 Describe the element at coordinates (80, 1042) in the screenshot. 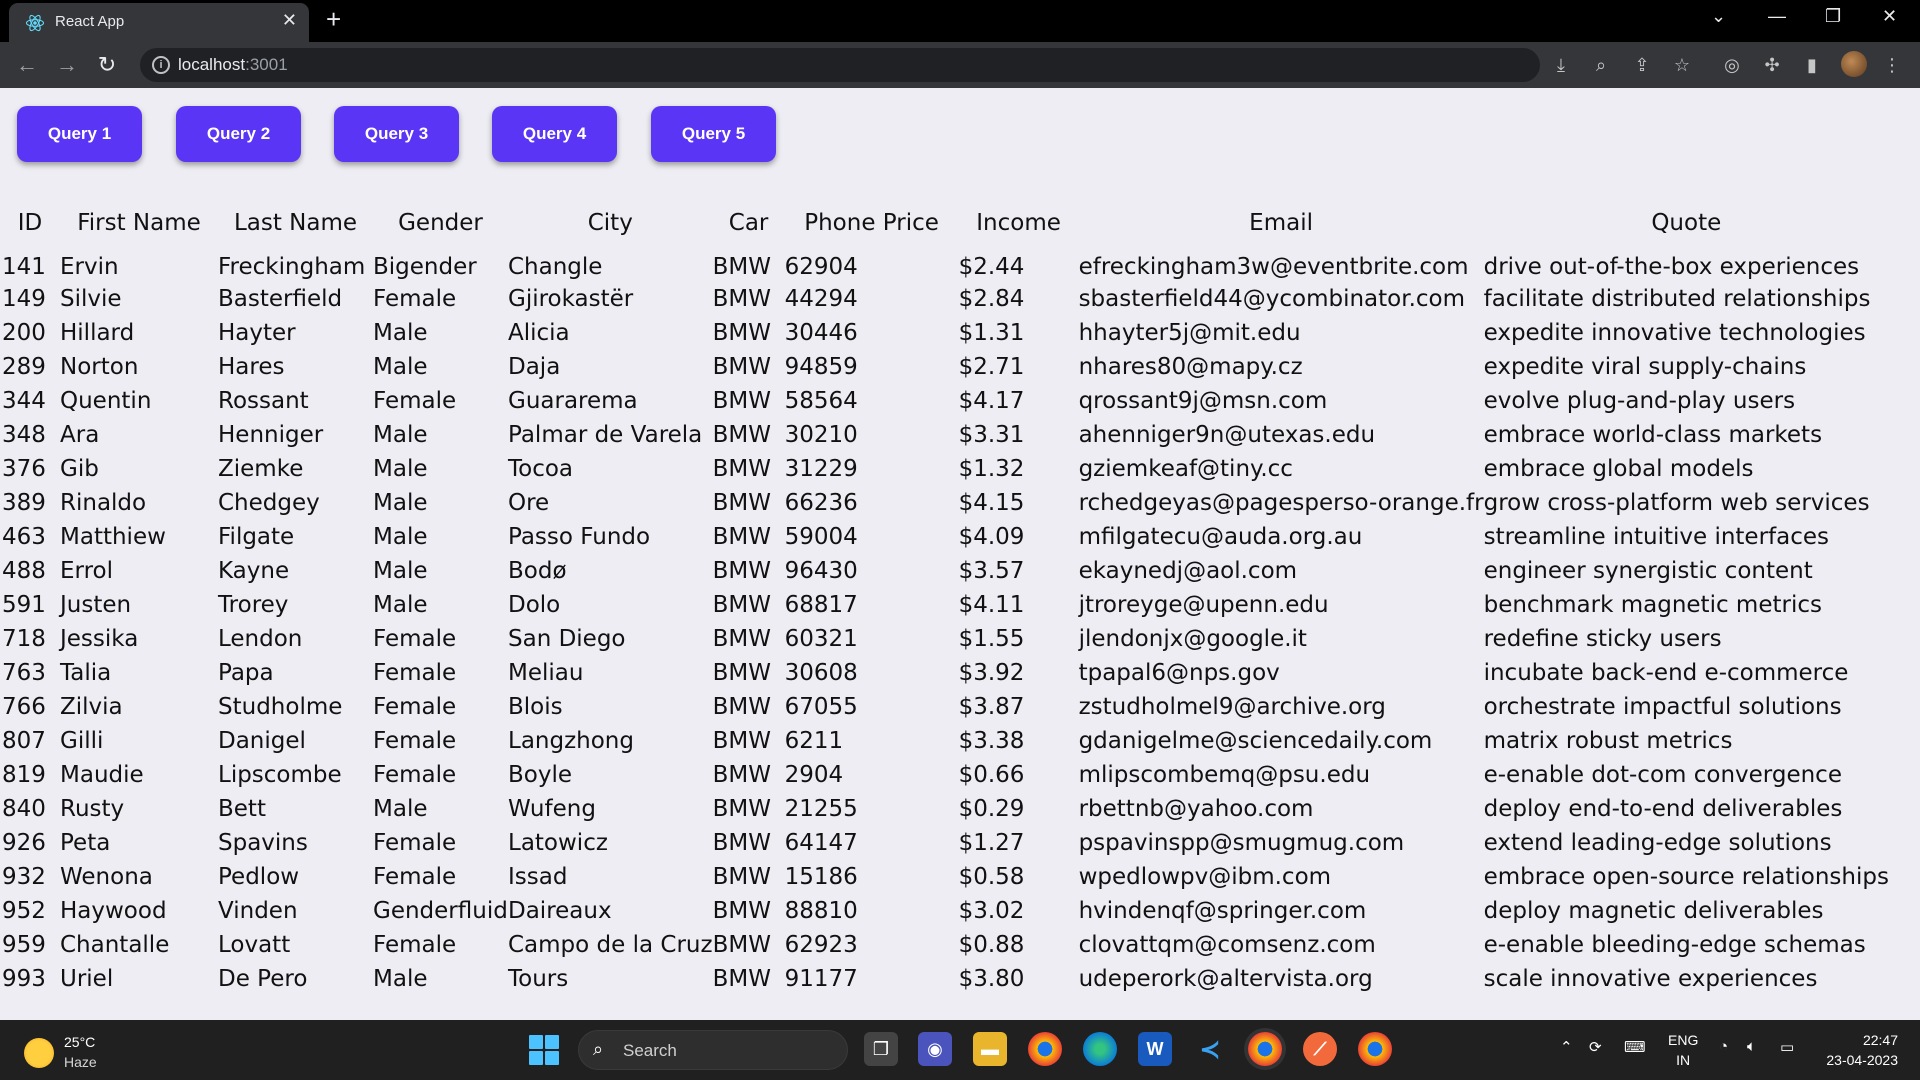

I see `weather-temperature: 25°C` at that location.